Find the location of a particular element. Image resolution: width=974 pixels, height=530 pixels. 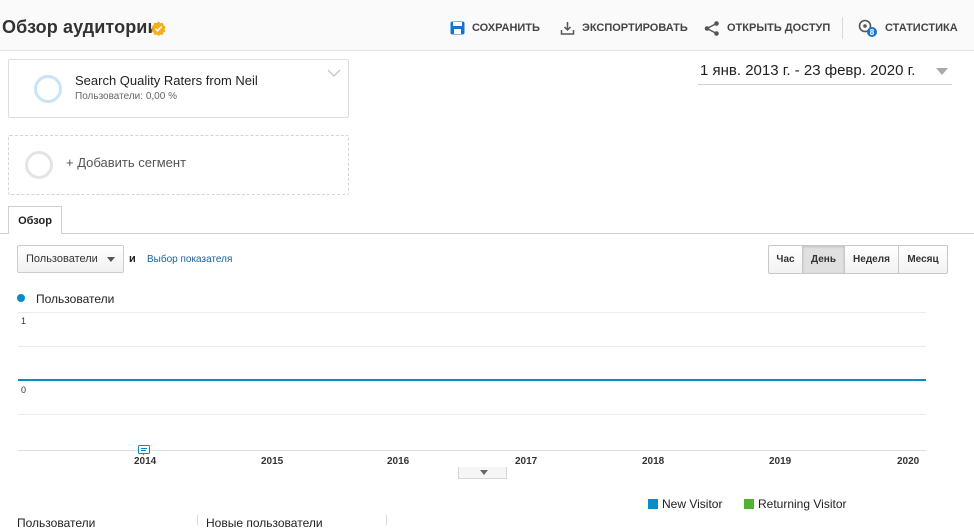

legend-returning-visitor-label: Returning Visitor is located at coordinates (802, 504).